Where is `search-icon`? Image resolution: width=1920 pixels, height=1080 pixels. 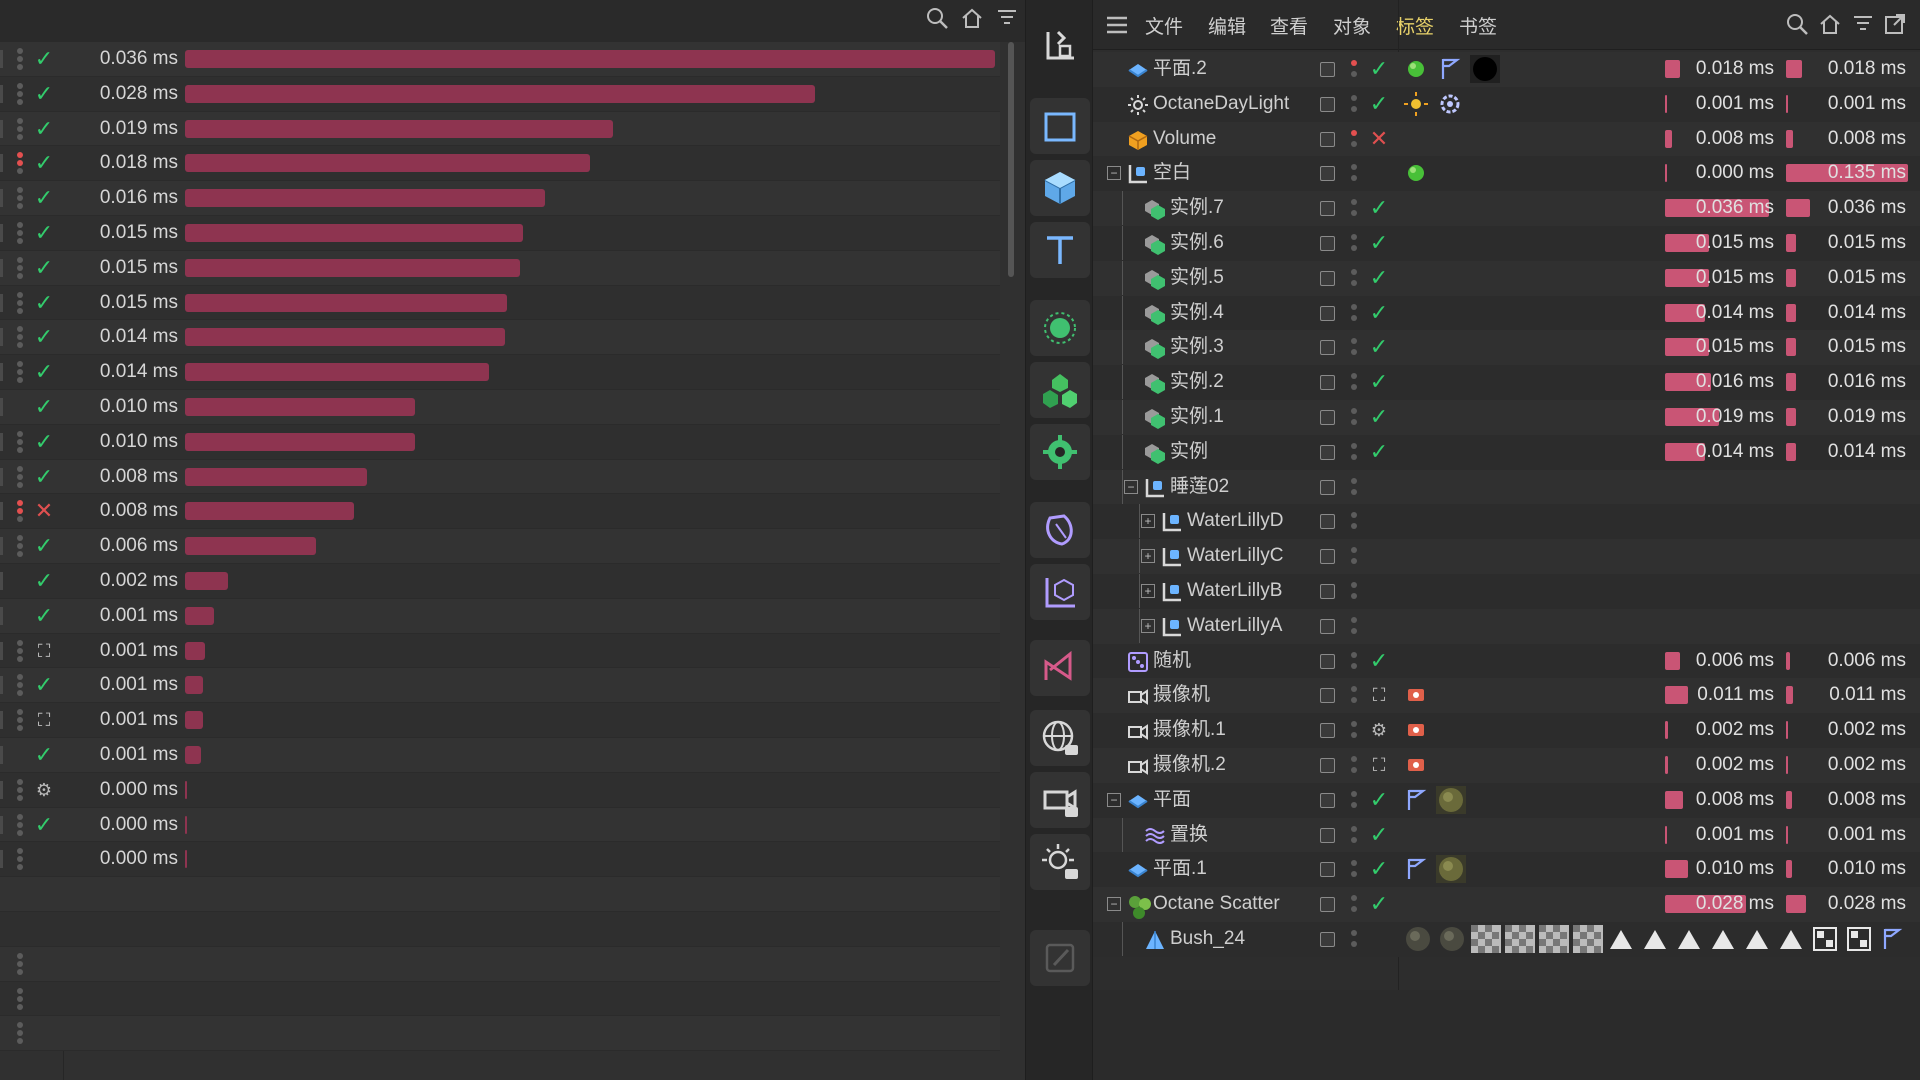
search-icon is located at coordinates (1797, 24).